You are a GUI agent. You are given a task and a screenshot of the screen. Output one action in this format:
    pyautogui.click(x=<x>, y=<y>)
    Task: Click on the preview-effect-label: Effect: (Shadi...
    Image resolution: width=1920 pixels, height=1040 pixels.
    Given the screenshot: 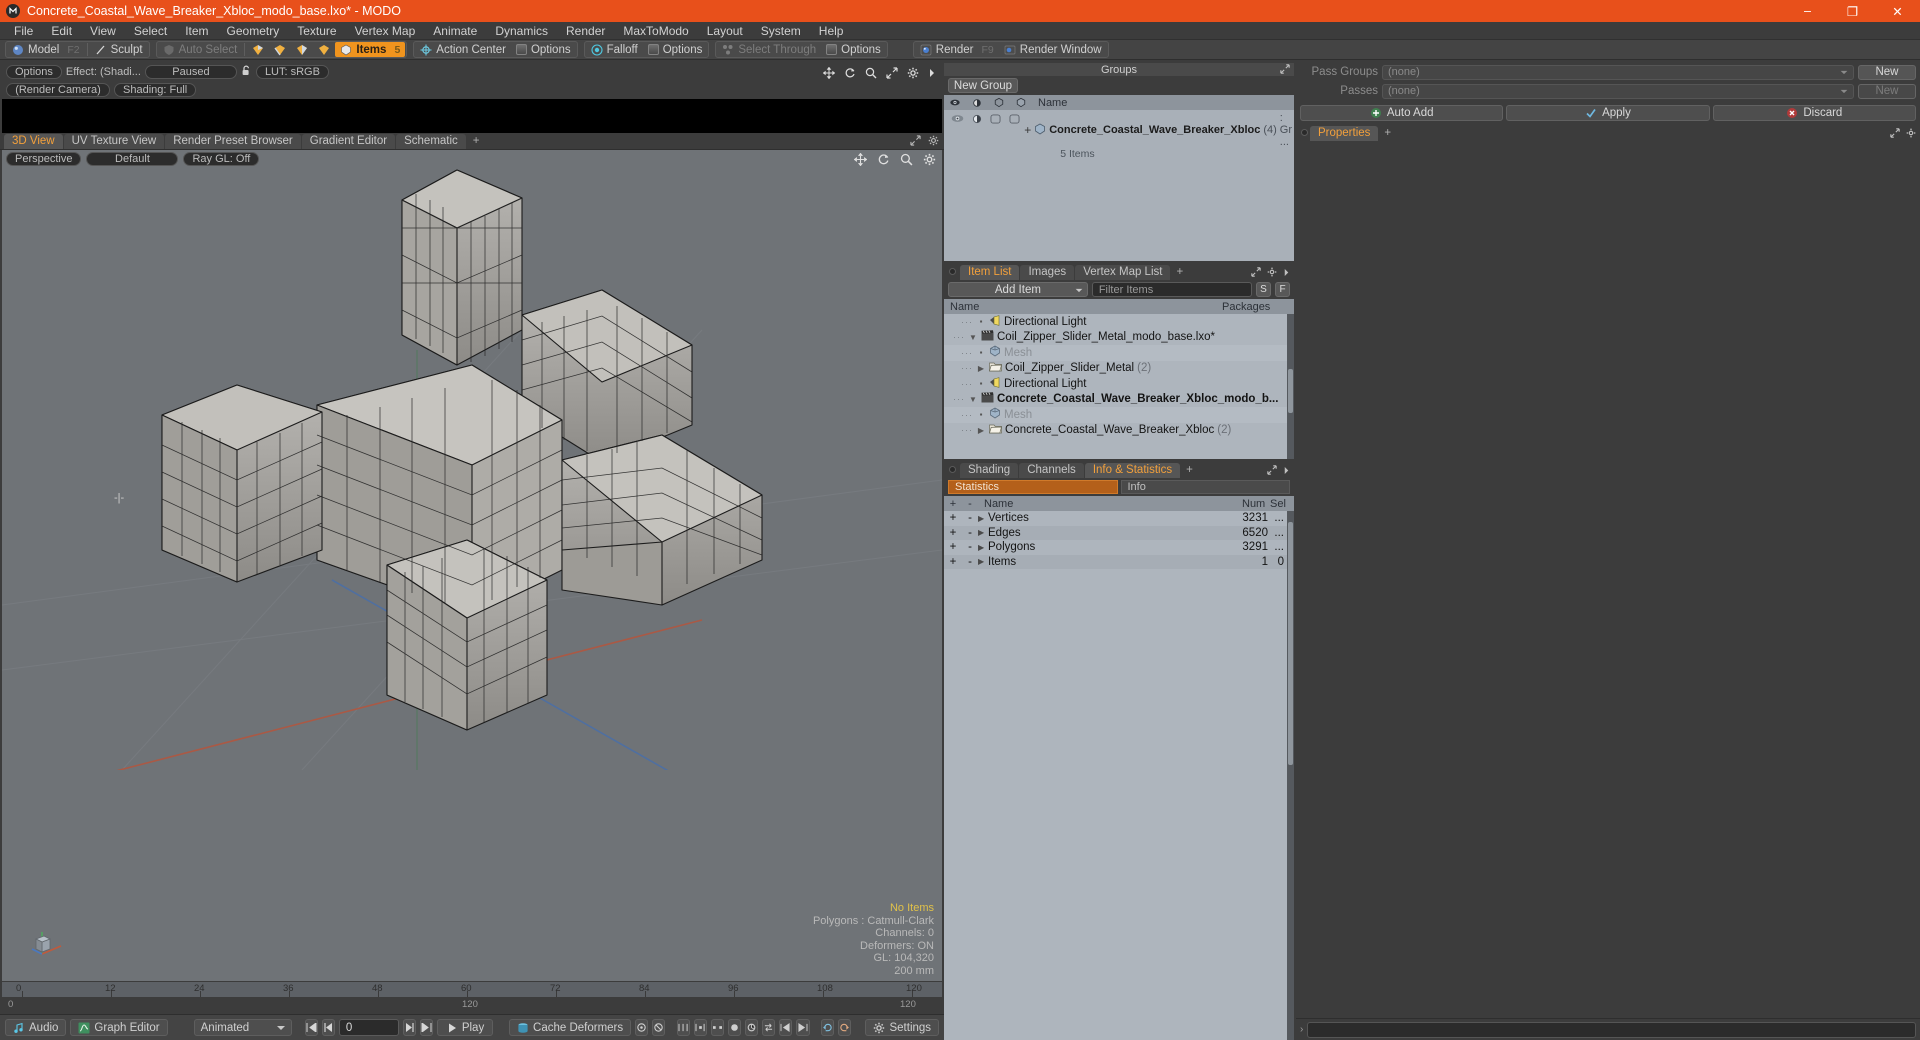 What is the action you would take?
    pyautogui.click(x=103, y=72)
    